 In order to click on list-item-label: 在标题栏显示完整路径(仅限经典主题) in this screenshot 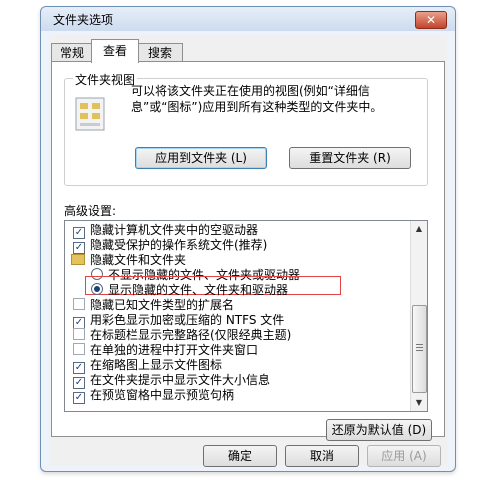, I will do `click(191, 335)`.